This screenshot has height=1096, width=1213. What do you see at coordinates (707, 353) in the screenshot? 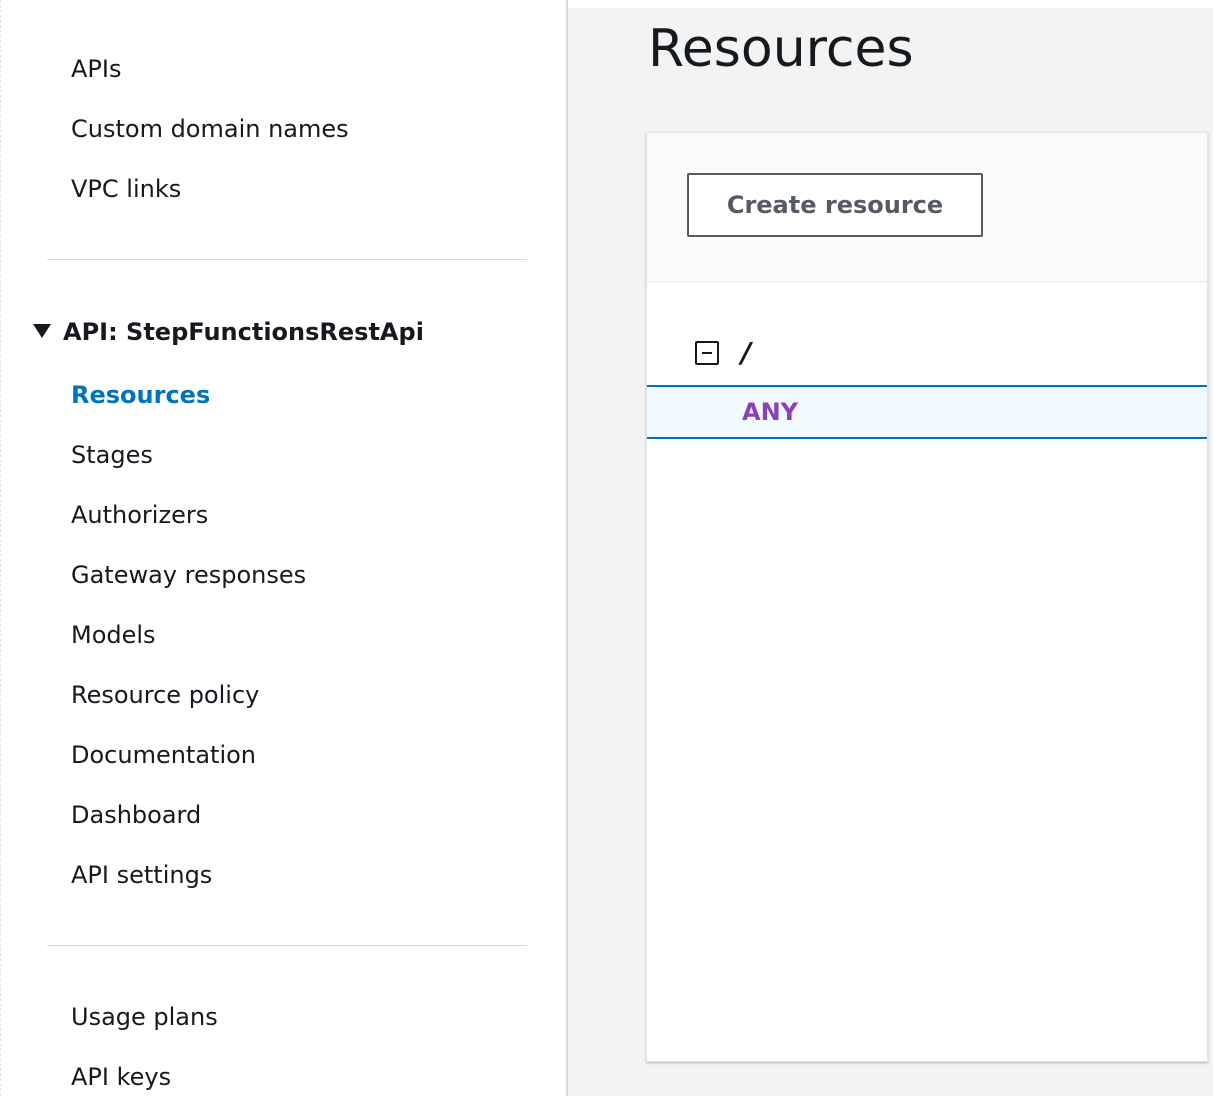
I see `collapse-icon` at bounding box center [707, 353].